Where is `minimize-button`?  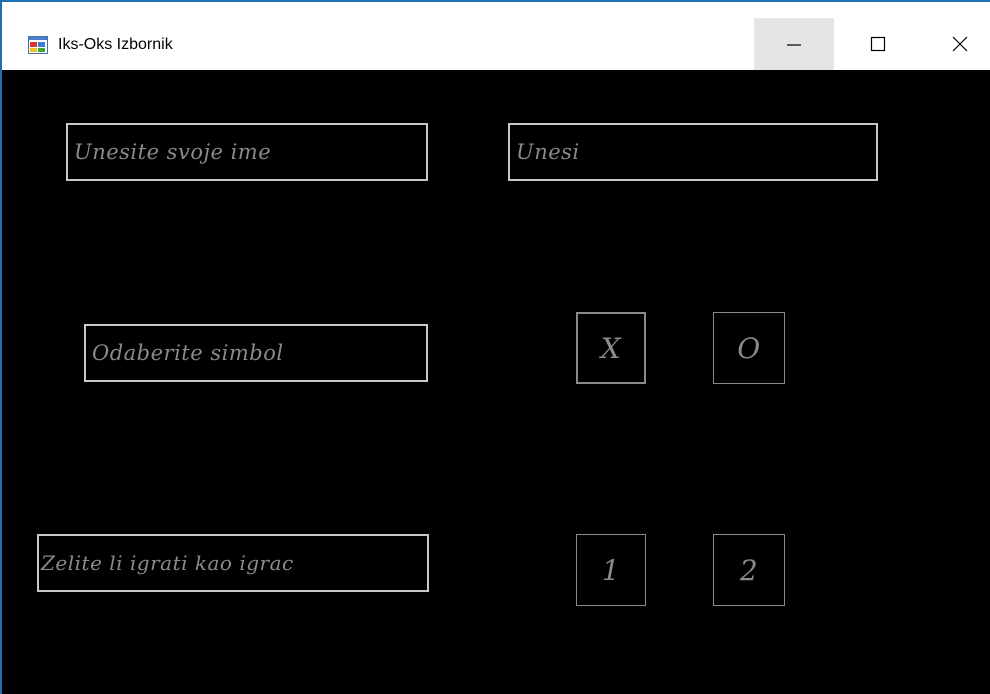
minimize-button is located at coordinates (794, 44).